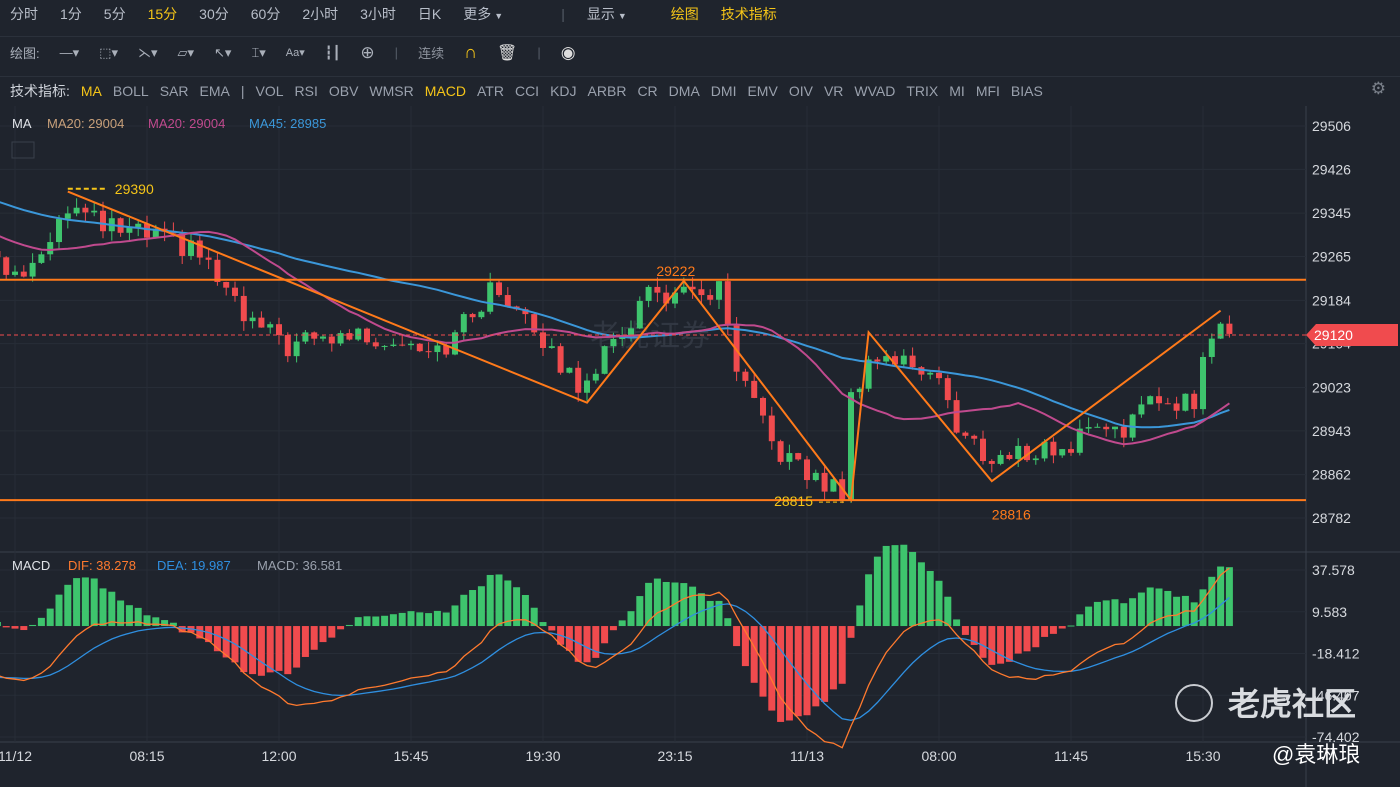  Describe the element at coordinates (215, 91) in the screenshot. I see `indicator-ema: EMA` at that location.